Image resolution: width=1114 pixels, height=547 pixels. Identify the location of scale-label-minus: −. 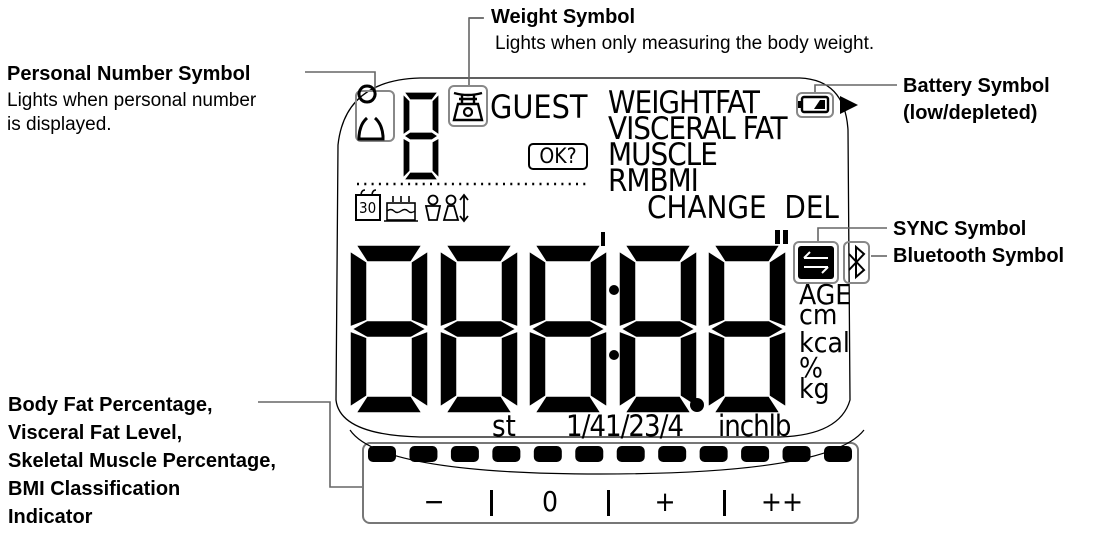
(434, 501).